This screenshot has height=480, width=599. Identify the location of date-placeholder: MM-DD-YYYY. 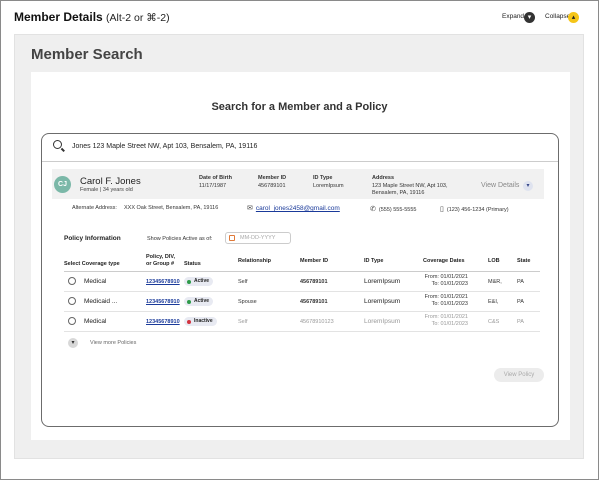
(258, 238).